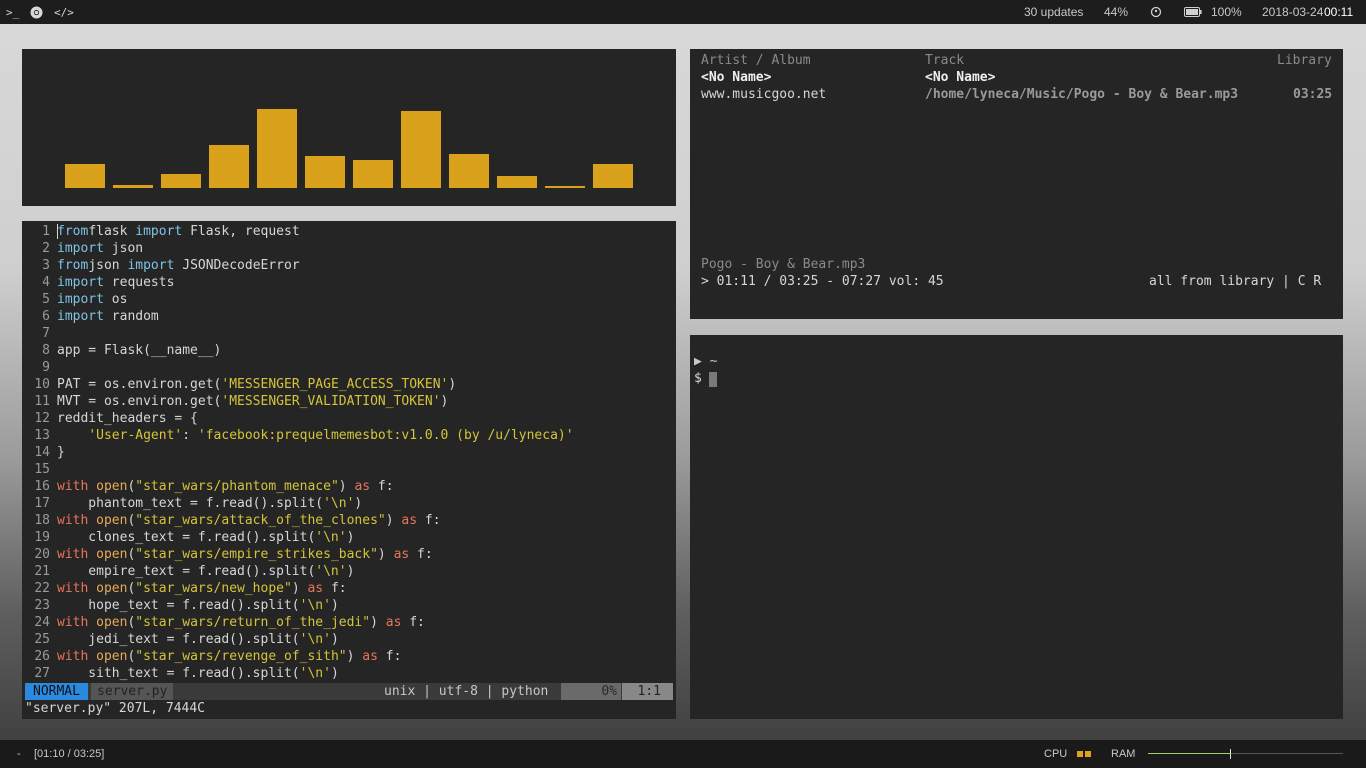  Describe the element at coordinates (46, 231) in the screenshot. I see `line-number: 1` at that location.